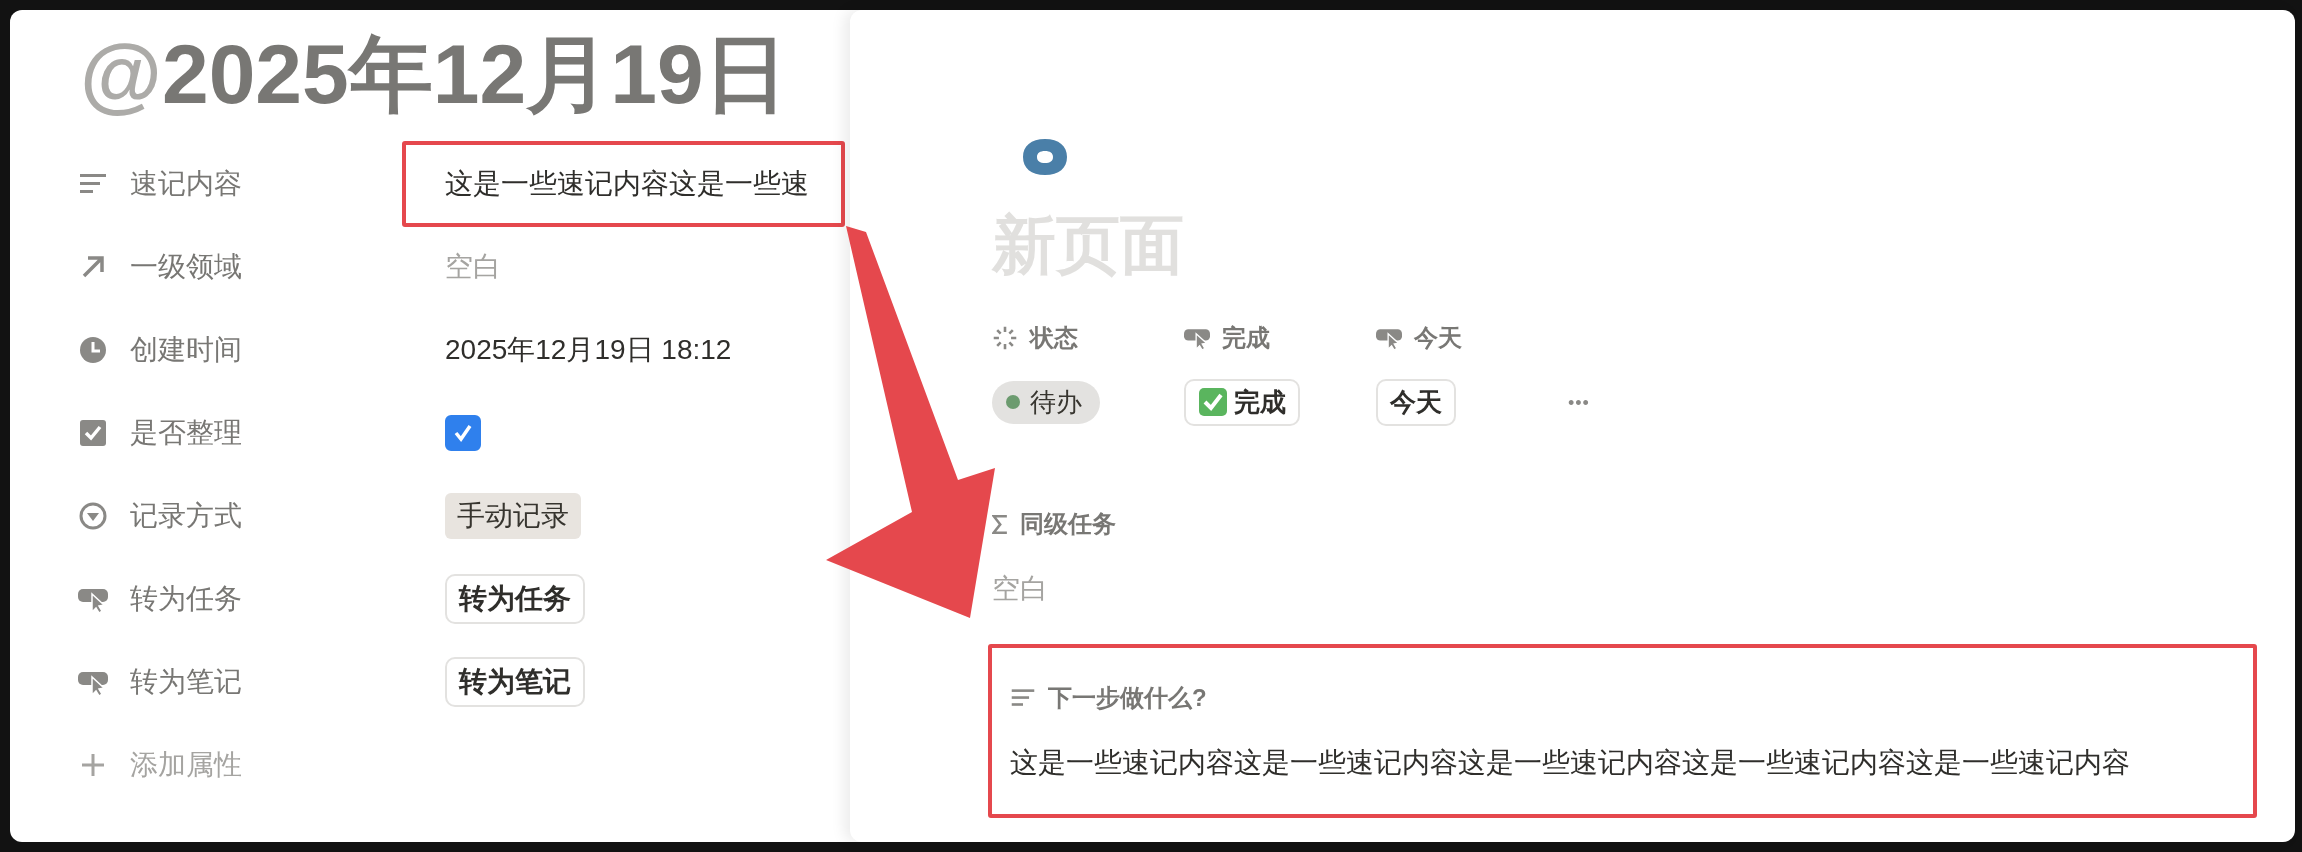  Describe the element at coordinates (186, 349) in the screenshot. I see `property-label: 创建时间` at that location.